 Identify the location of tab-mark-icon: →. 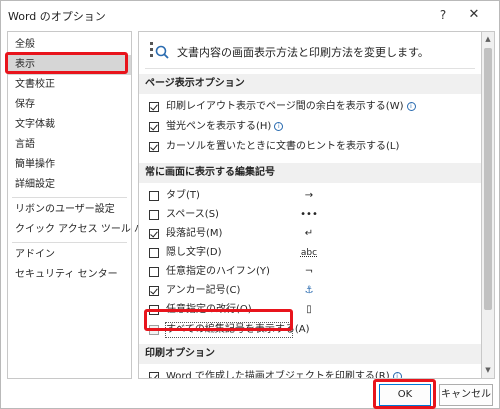
(309, 195).